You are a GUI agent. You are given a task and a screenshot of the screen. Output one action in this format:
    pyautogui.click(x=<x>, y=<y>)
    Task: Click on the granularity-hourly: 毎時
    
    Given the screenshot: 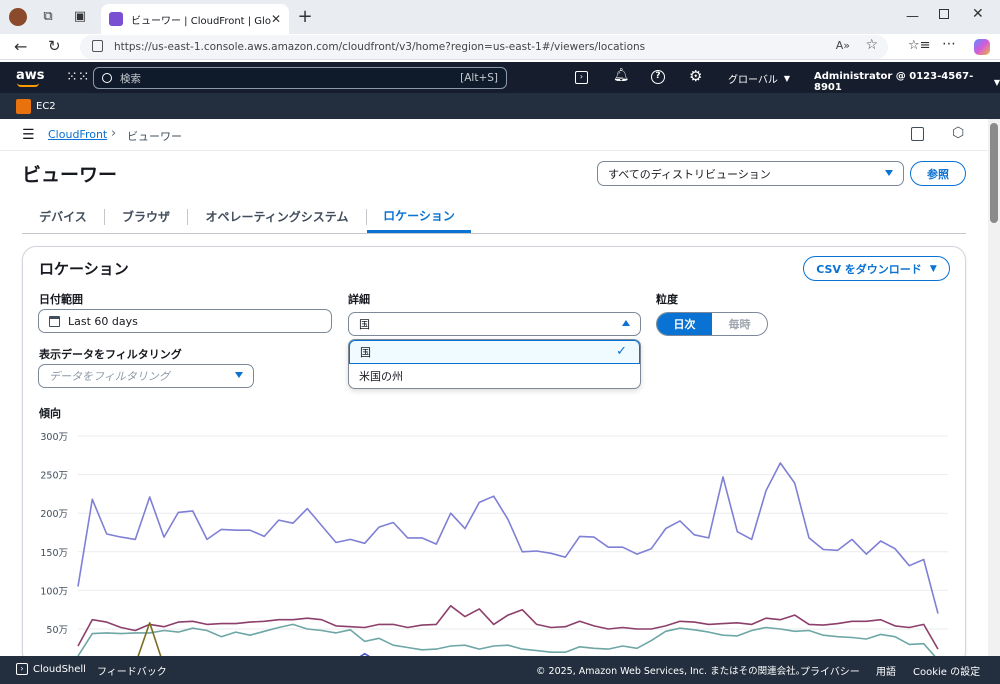 What is the action you would take?
    pyautogui.click(x=739, y=324)
    